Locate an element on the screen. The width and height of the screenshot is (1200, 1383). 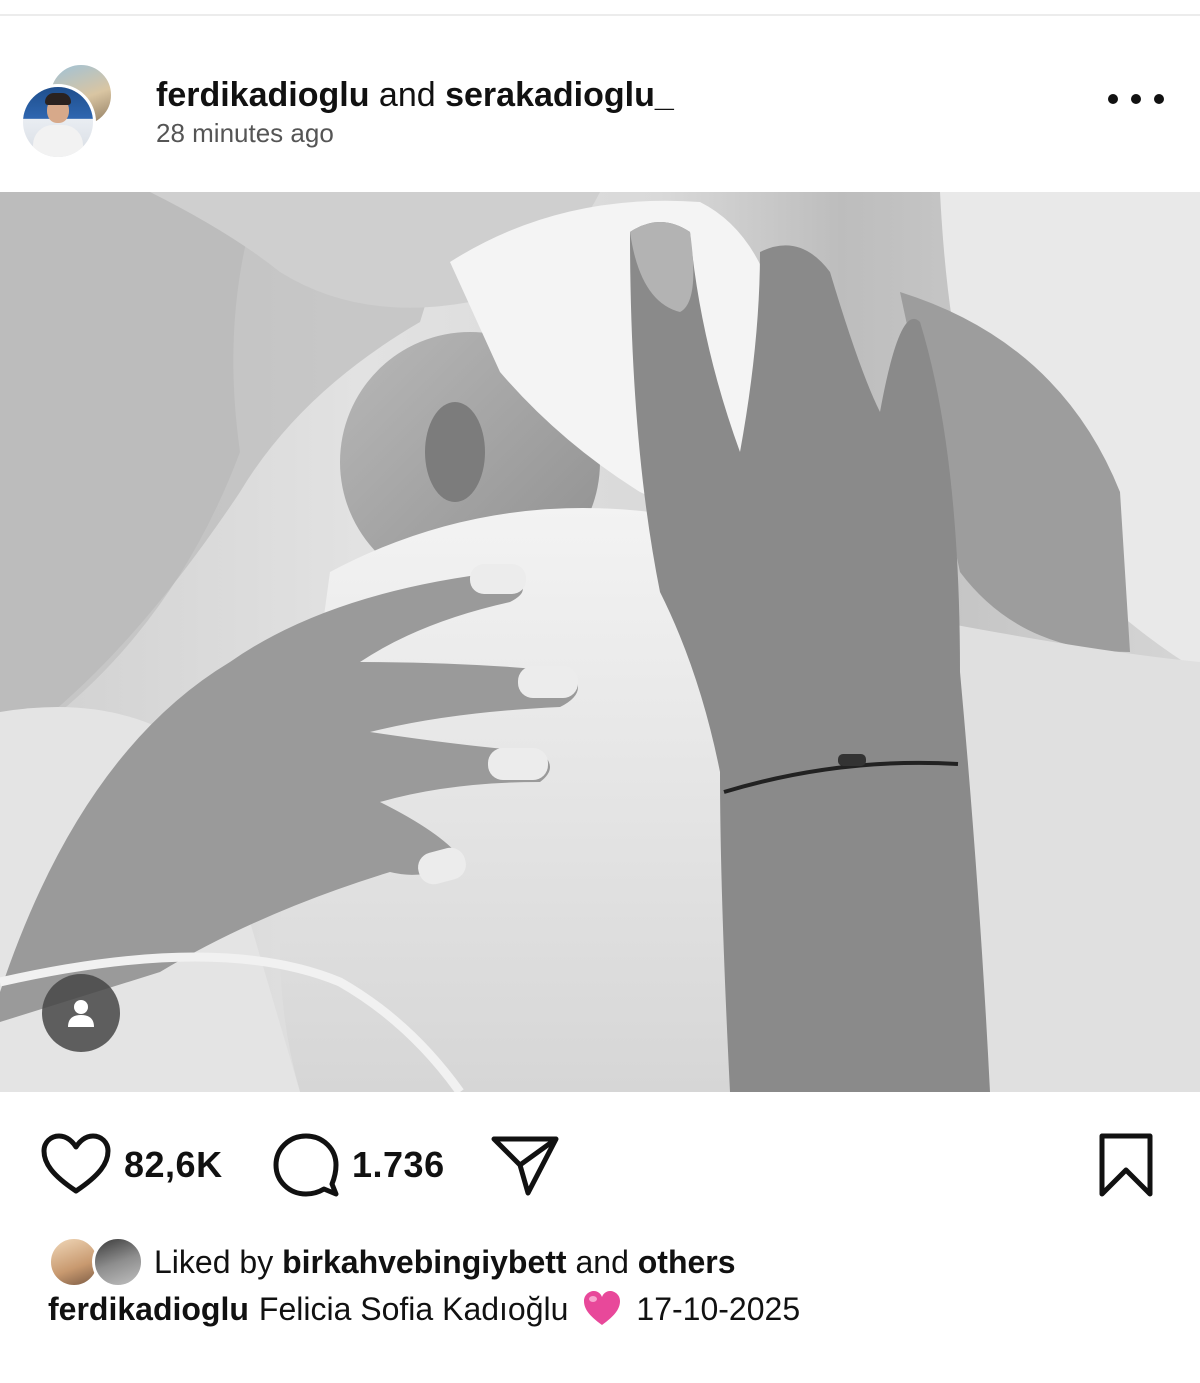
liked-by-conj: and is located at coordinates (602, 1261).